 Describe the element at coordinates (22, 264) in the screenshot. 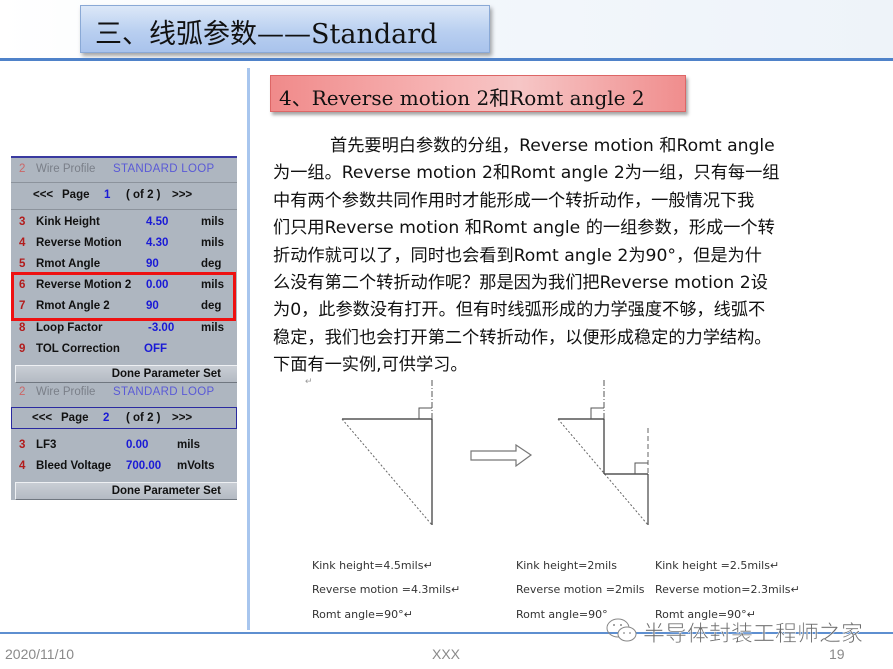

I see `param-number: 5` at that location.